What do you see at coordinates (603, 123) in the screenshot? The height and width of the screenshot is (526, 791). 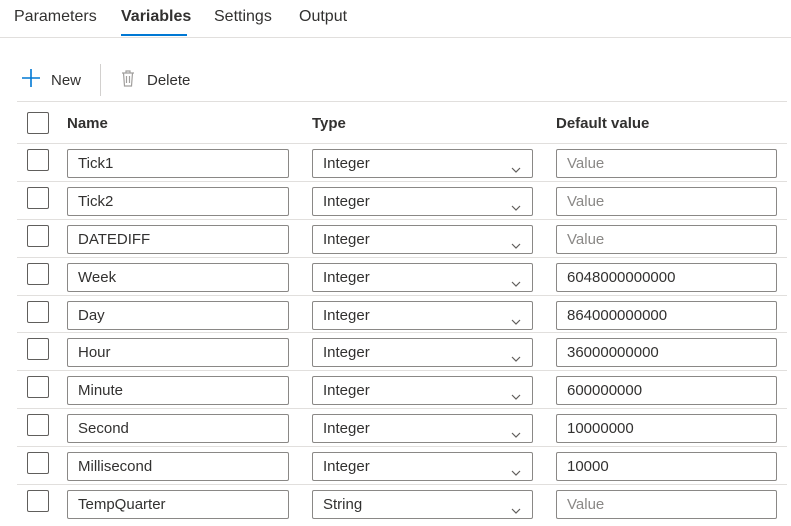 I see `column-header-default-value: Default value` at bounding box center [603, 123].